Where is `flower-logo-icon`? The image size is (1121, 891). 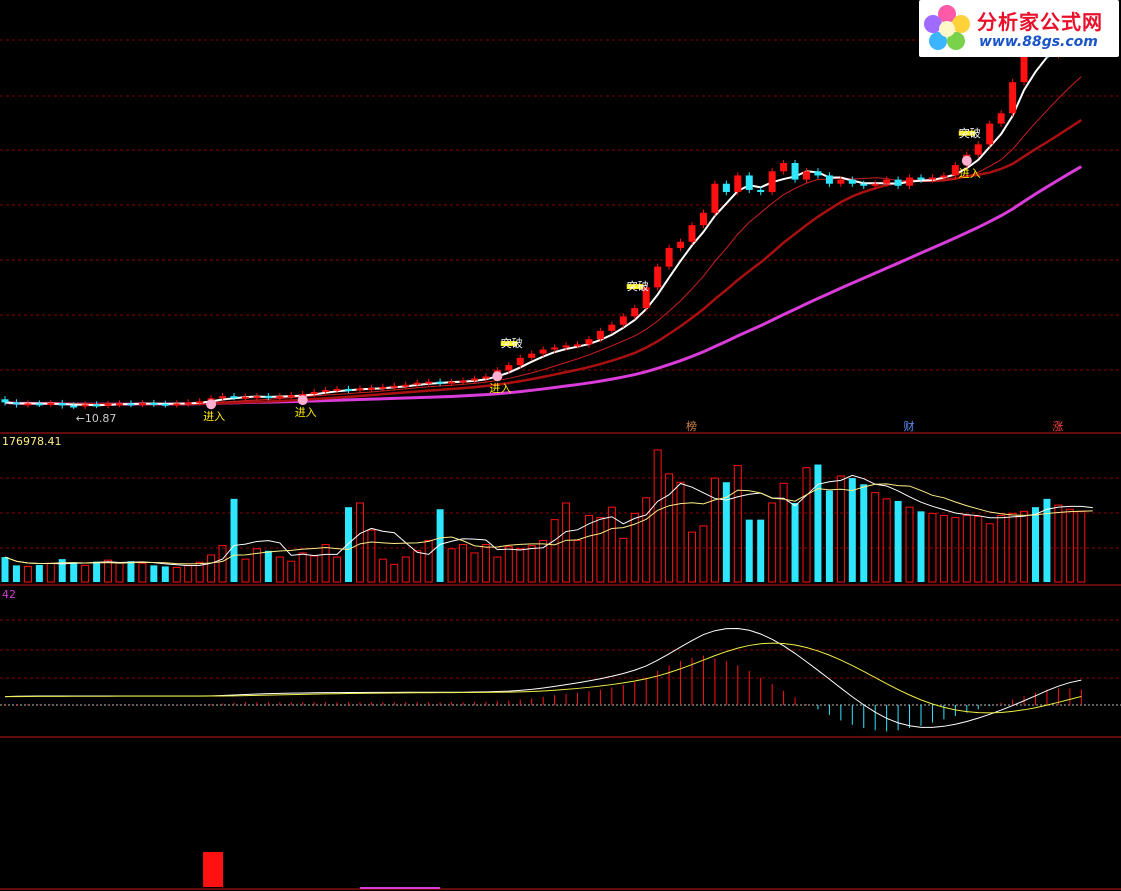 flower-logo-icon is located at coordinates (947, 27).